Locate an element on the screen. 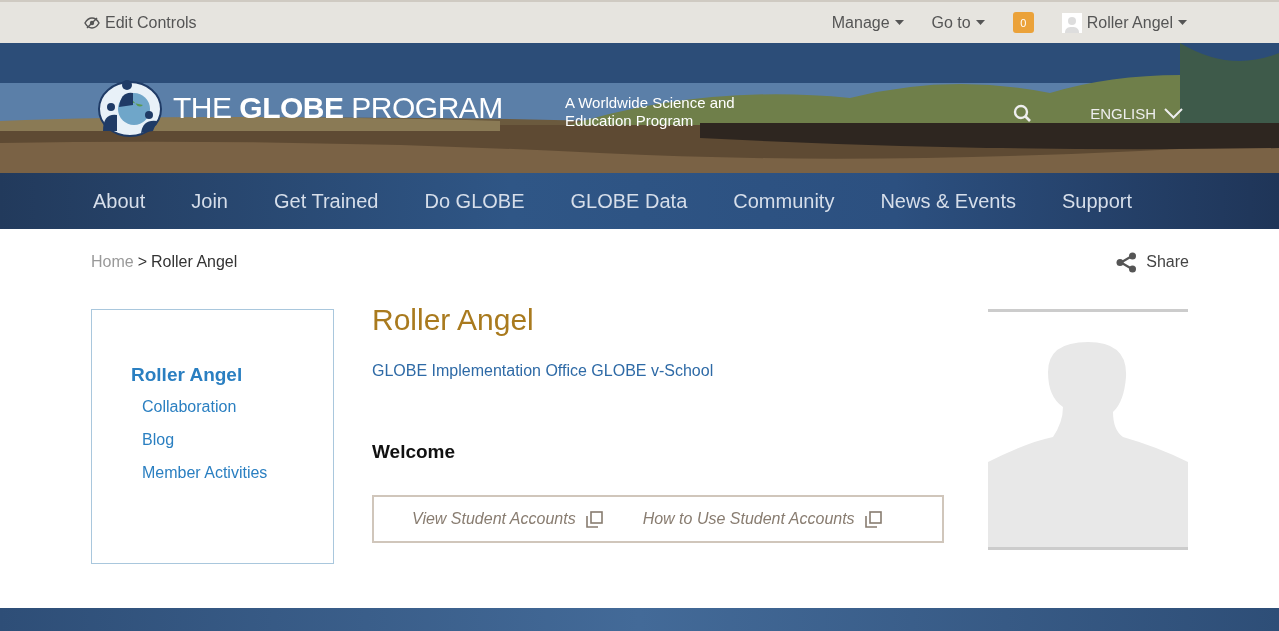 The height and width of the screenshot is (631, 1279). profile-name: Roller Angel is located at coordinates (453, 320).